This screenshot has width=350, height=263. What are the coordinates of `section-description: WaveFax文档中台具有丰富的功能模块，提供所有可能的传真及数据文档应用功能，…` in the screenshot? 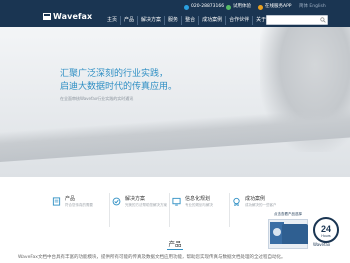 It's located at (152, 257).